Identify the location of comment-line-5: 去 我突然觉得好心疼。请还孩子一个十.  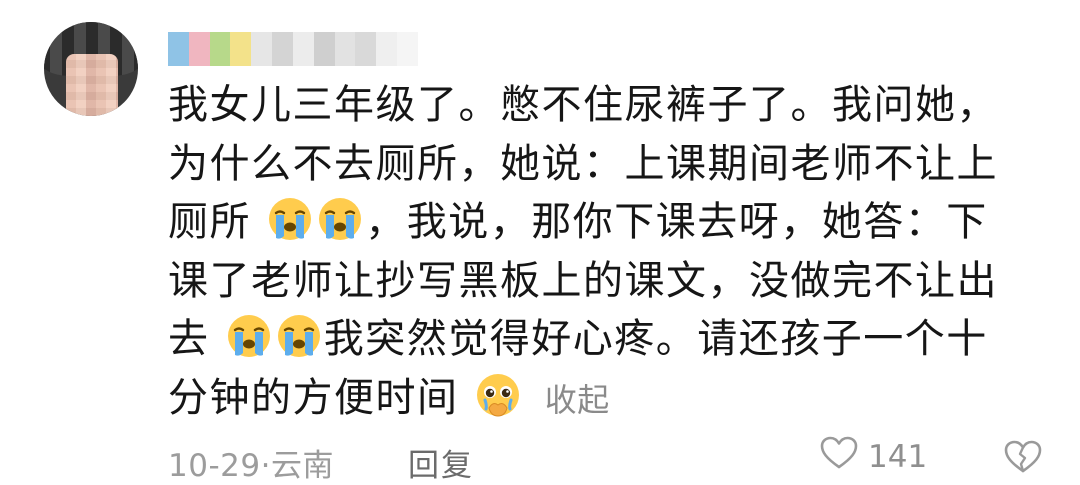
(598, 339).